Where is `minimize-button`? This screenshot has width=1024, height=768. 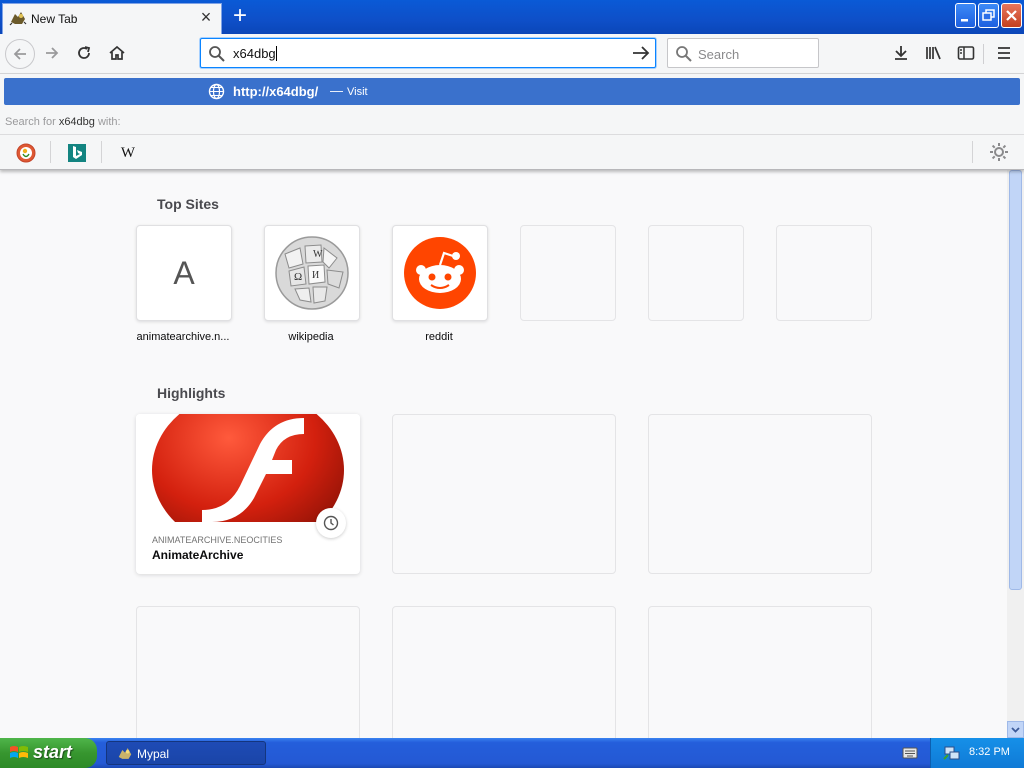 minimize-button is located at coordinates (965, 15).